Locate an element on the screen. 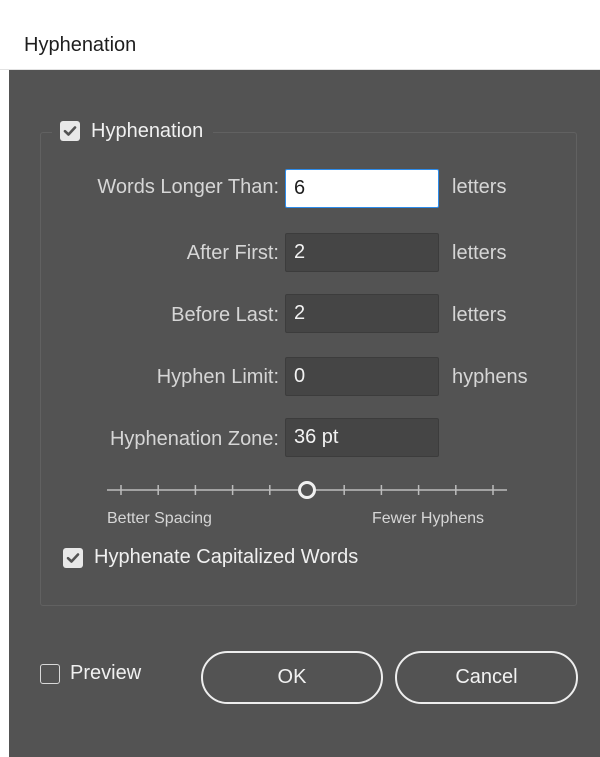  before-last-unit: letters is located at coordinates (479, 315).